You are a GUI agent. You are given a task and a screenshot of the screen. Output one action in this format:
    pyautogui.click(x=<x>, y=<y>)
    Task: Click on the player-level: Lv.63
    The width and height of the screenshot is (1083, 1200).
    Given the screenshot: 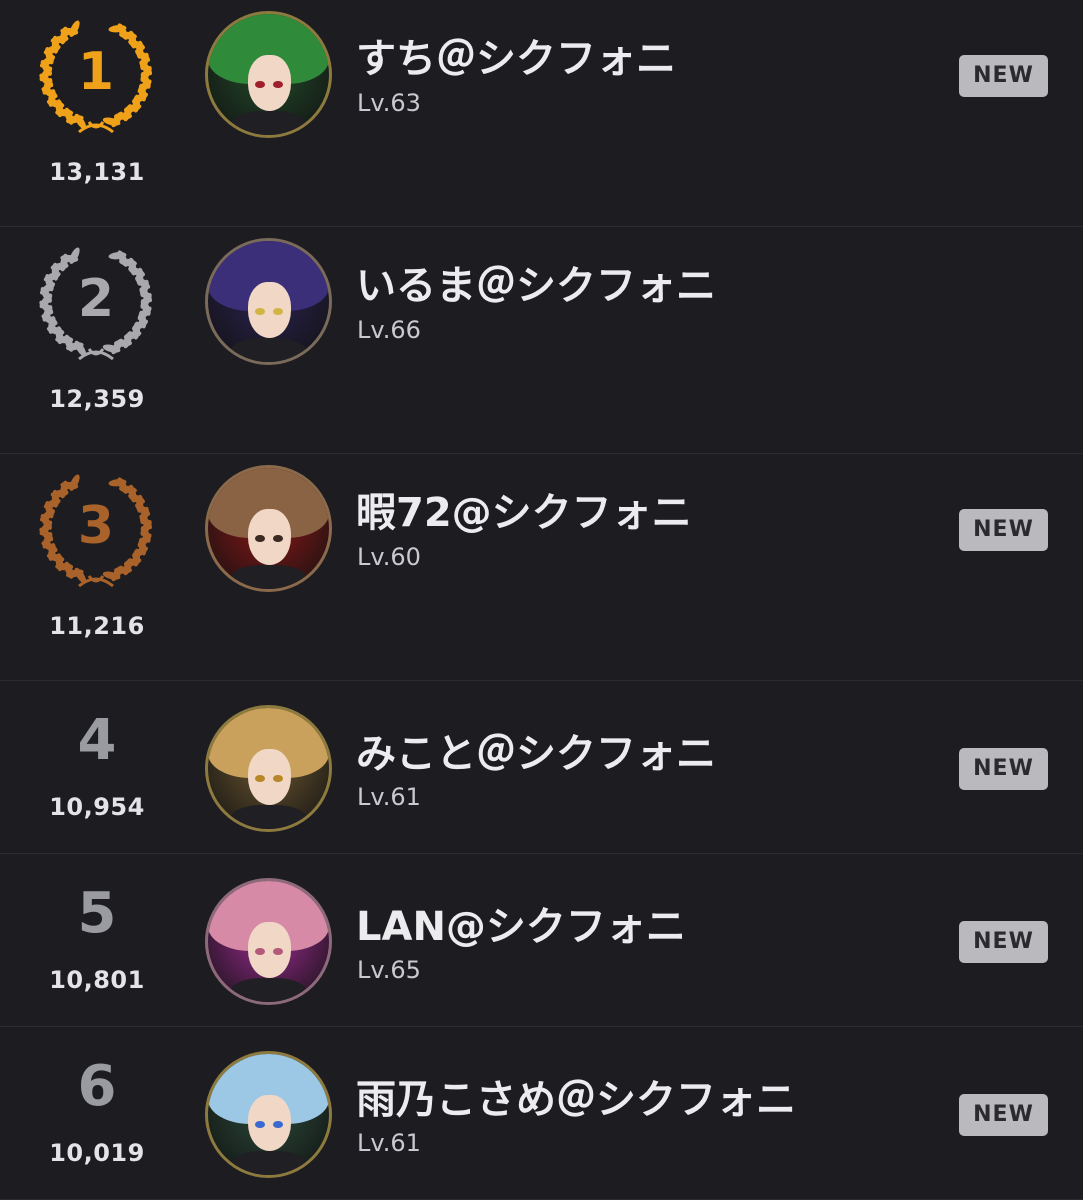 What is the action you would take?
    pyautogui.click(x=389, y=103)
    